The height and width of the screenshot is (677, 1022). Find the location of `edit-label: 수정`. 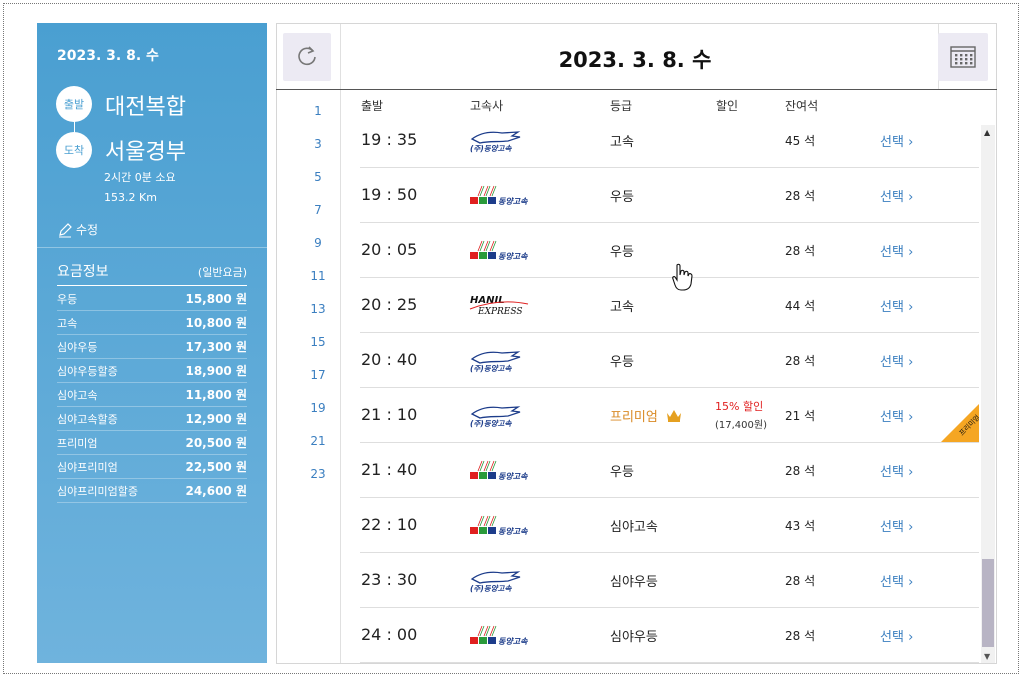

edit-label: 수정 is located at coordinates (87, 230).